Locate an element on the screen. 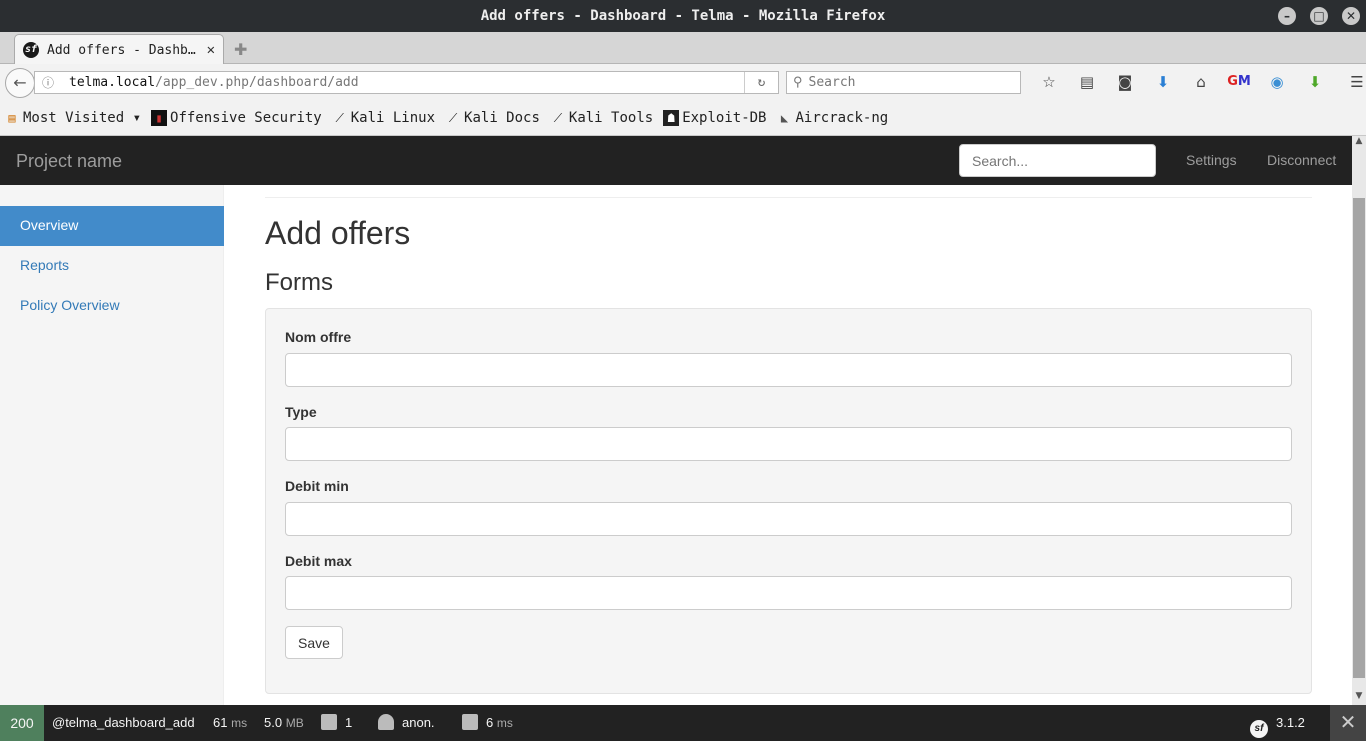 Image resolution: width=1366 pixels, height=741 pixels. debit-max-input is located at coordinates (788, 593).